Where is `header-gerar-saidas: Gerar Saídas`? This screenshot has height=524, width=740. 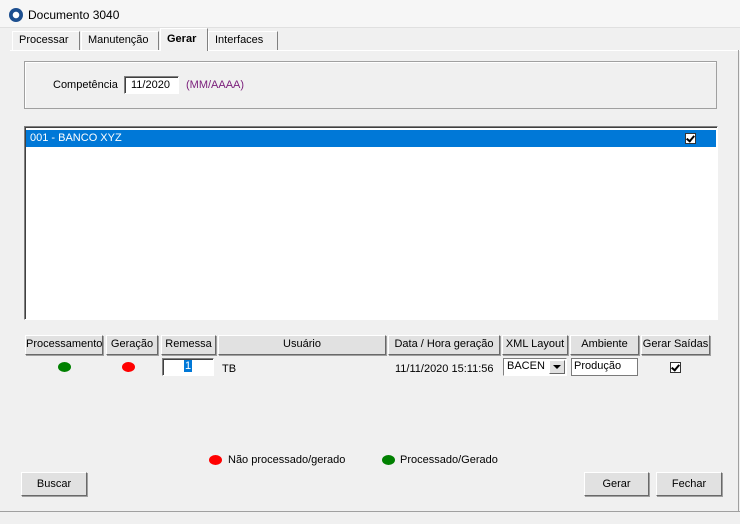 header-gerar-saidas: Gerar Saídas is located at coordinates (675, 345).